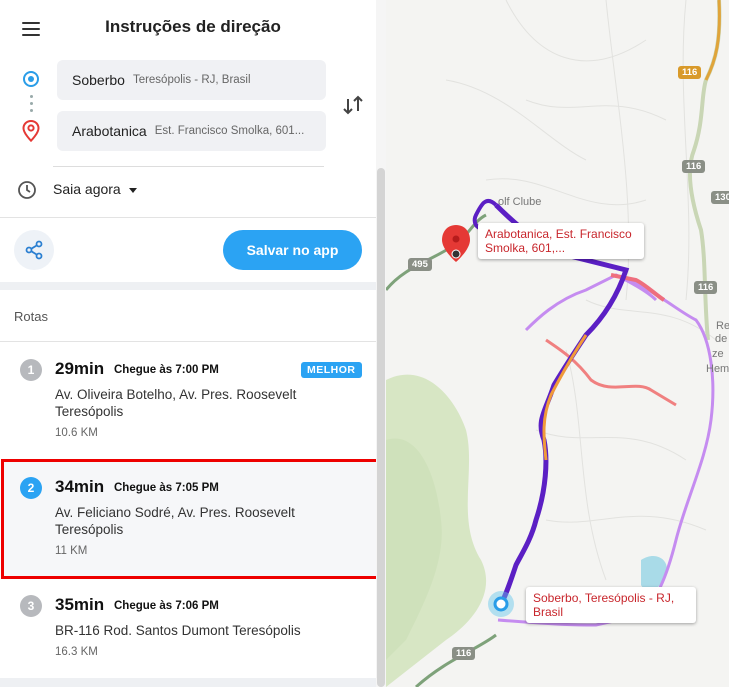 The height and width of the screenshot is (687, 729). What do you see at coordinates (31, 79) in the screenshot?
I see `origin-icon` at bounding box center [31, 79].